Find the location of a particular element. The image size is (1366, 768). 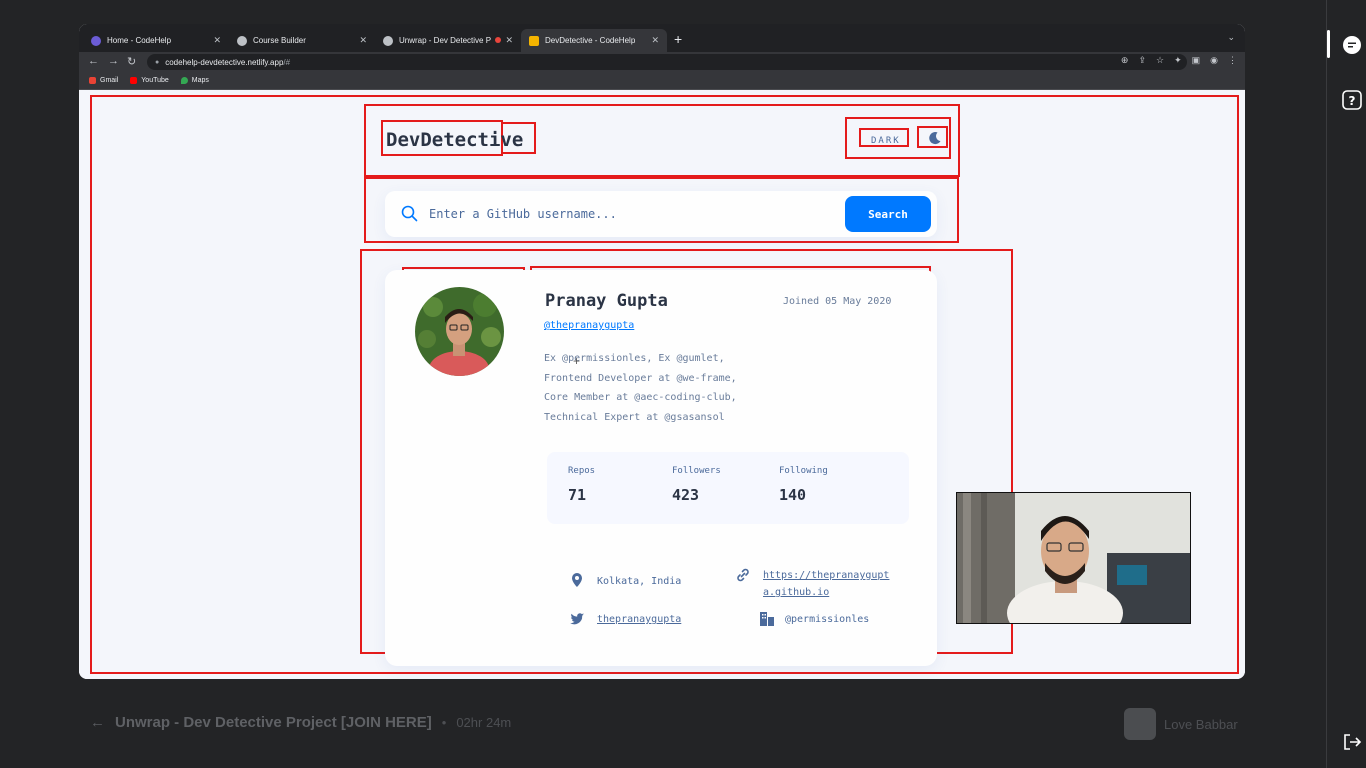

blog-row: https://thepranaygupt a.github.io is located at coordinates (812, 584).